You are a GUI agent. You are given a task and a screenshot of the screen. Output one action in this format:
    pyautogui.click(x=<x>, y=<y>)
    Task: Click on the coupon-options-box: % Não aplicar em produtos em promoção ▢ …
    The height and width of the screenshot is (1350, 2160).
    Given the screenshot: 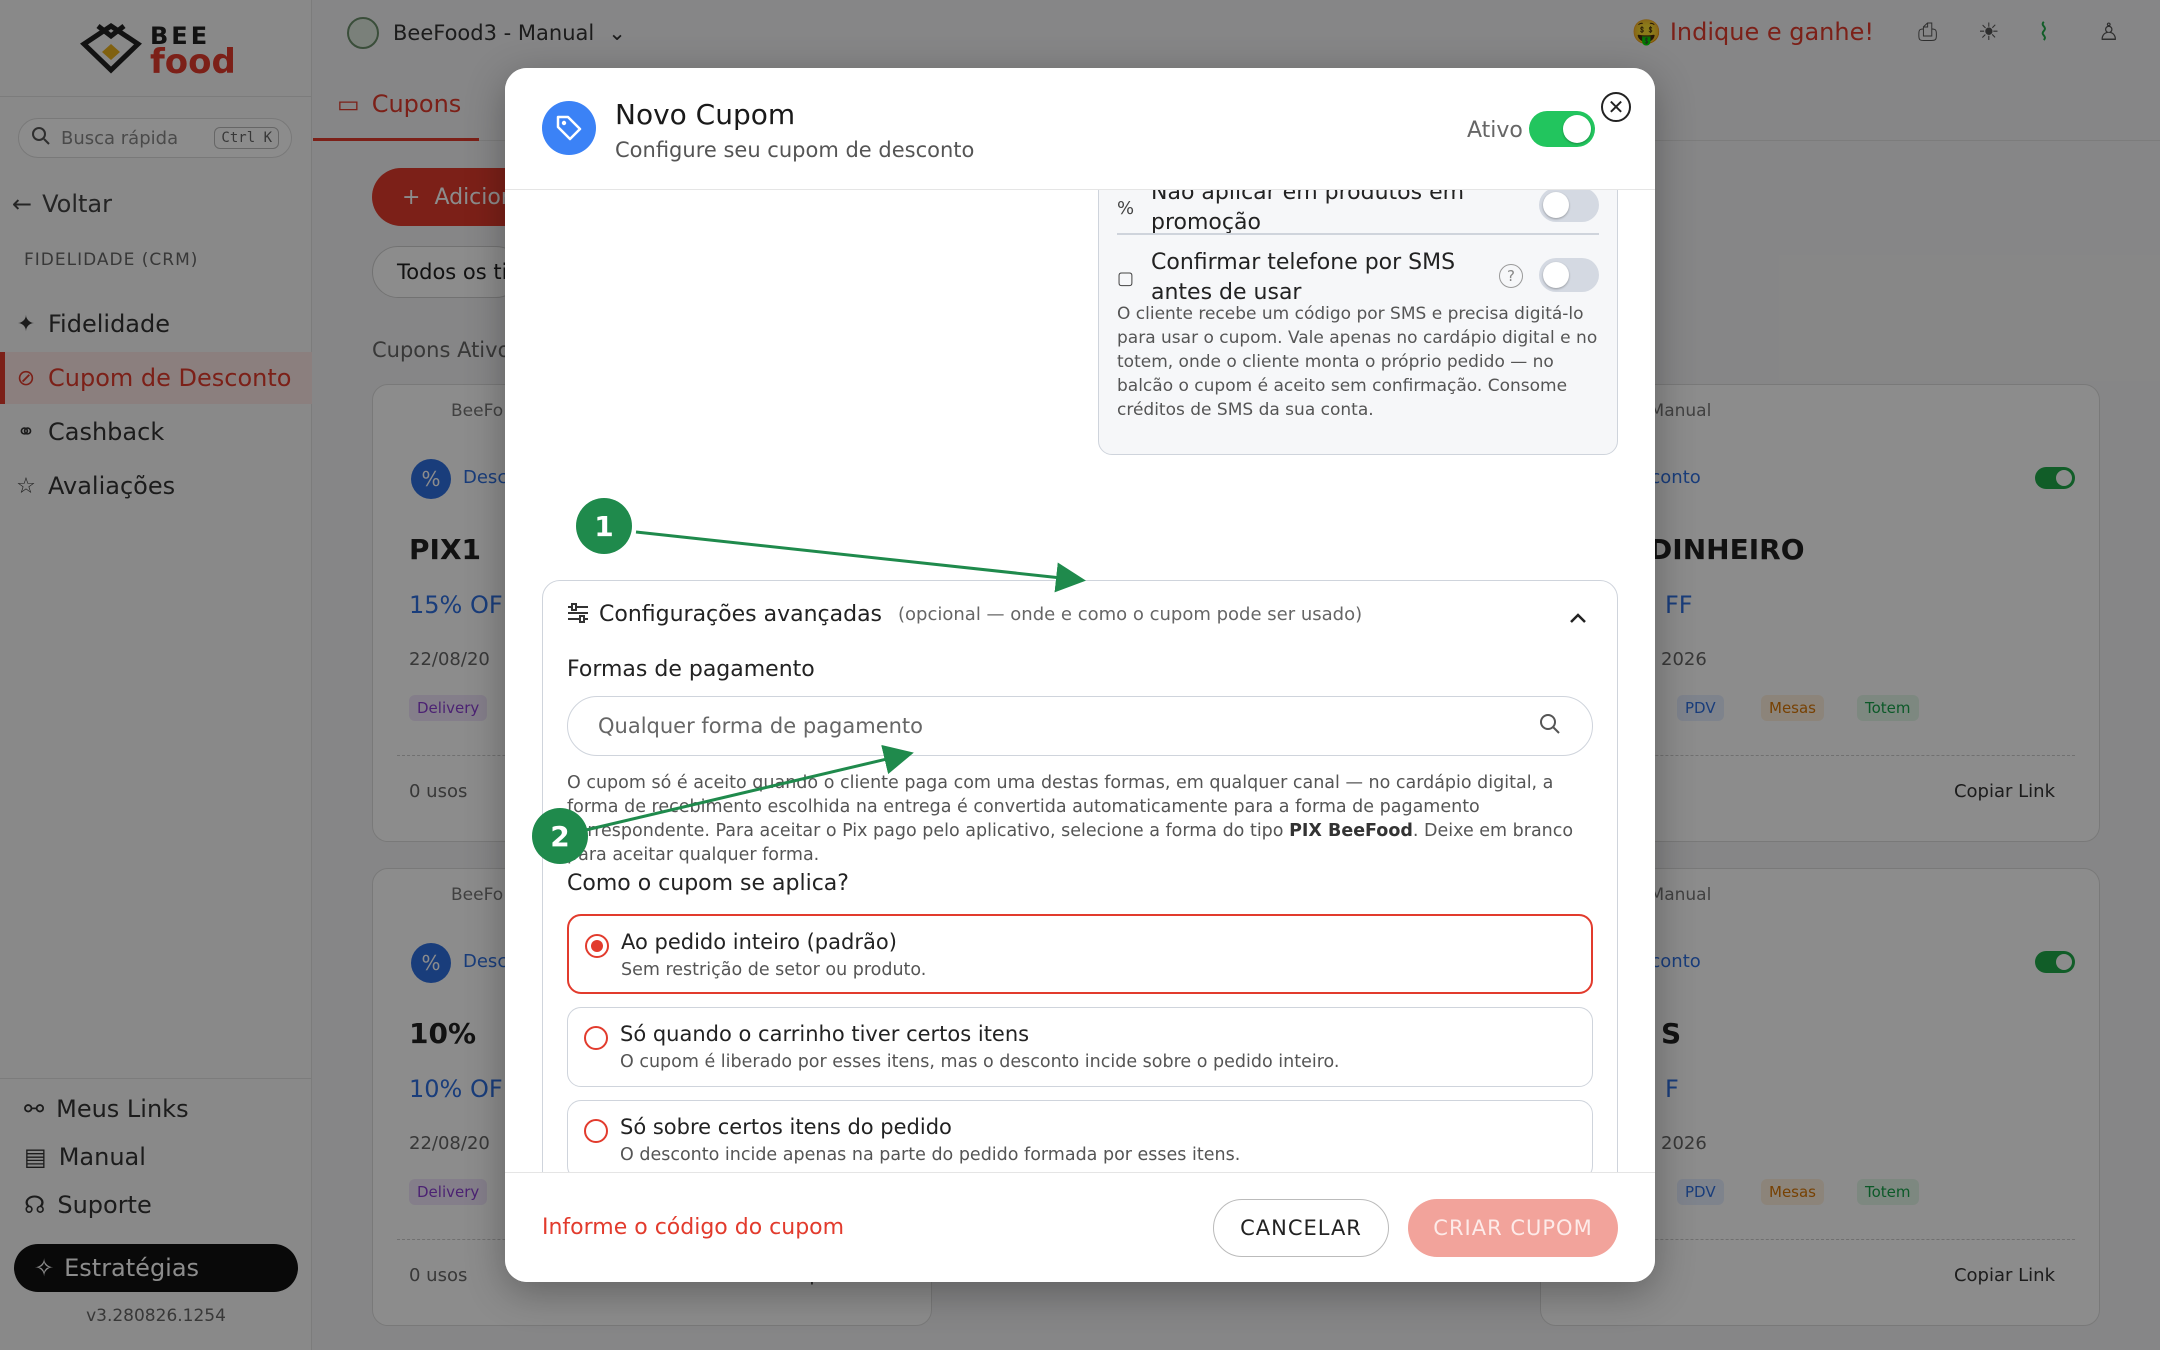 What is the action you would take?
    pyautogui.click(x=1358, y=313)
    